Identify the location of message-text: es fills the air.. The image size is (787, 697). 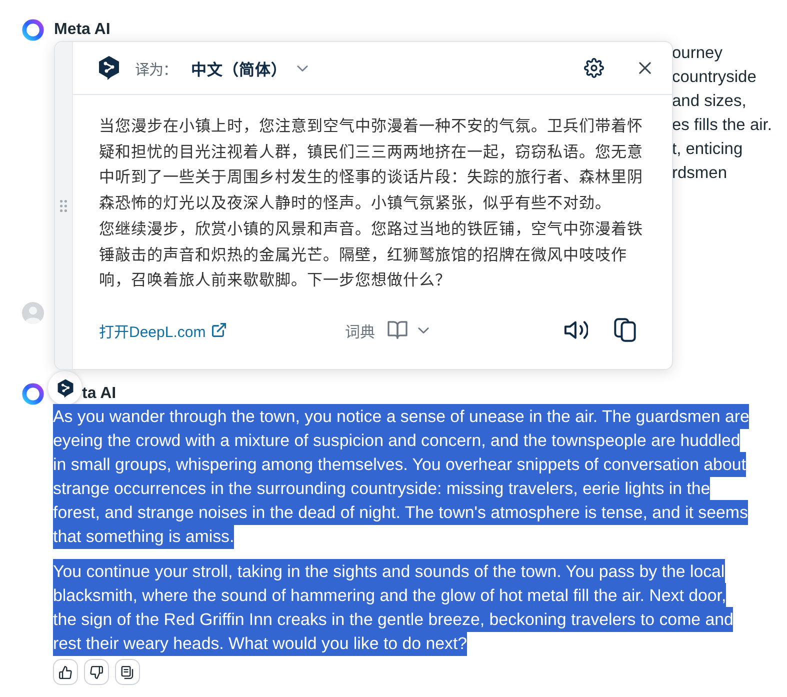
(722, 125).